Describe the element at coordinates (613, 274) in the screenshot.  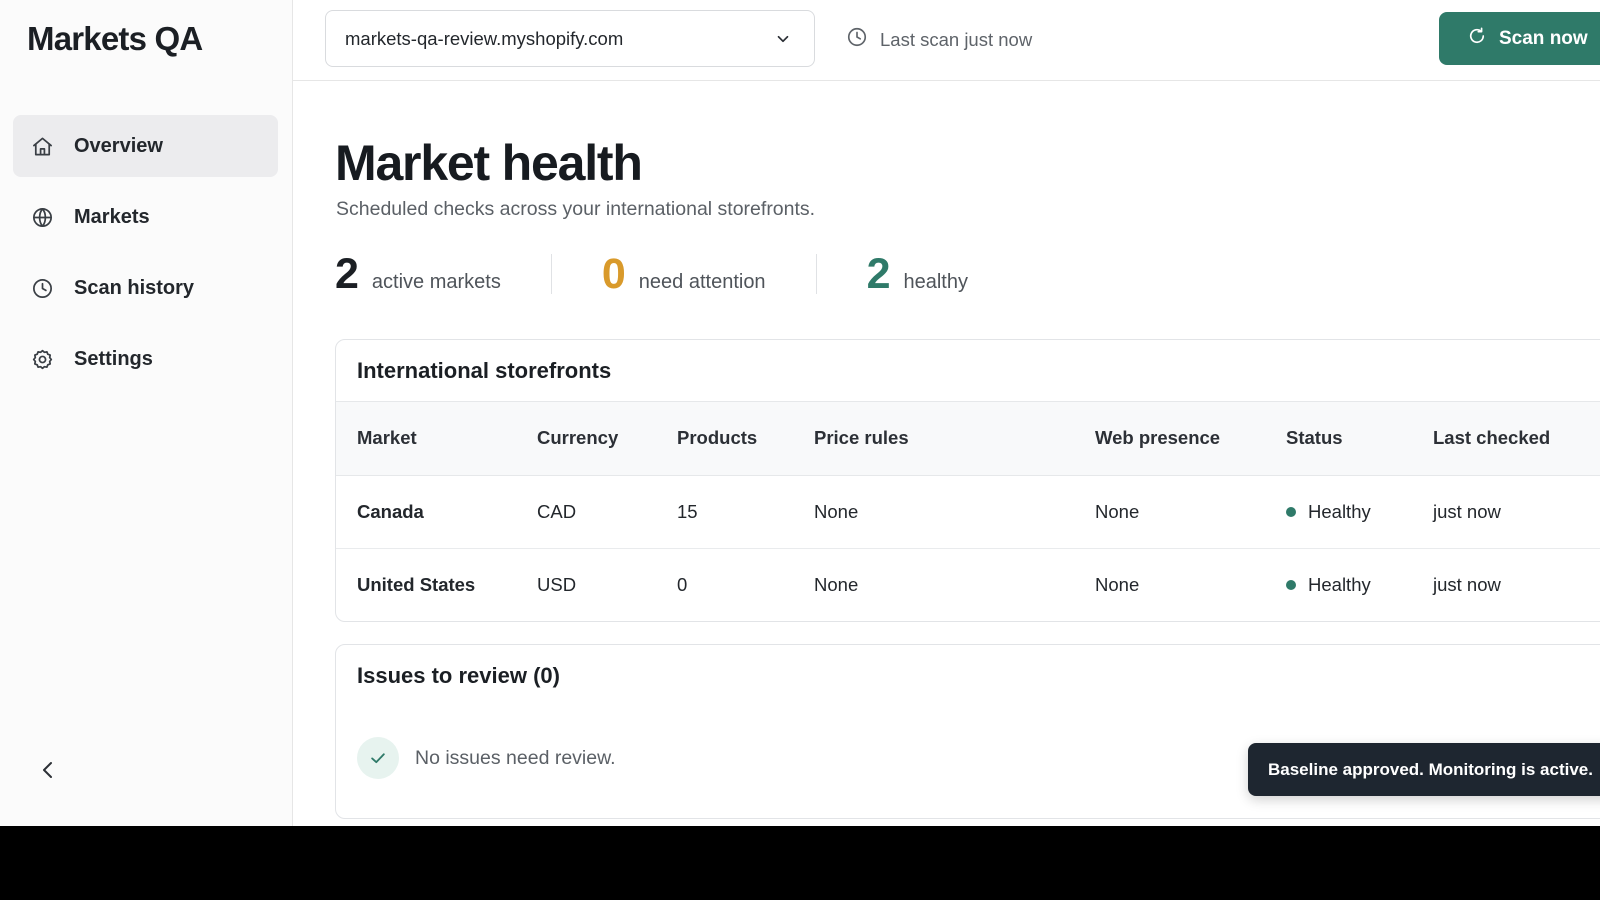
I see `stat-value: 0` at that location.